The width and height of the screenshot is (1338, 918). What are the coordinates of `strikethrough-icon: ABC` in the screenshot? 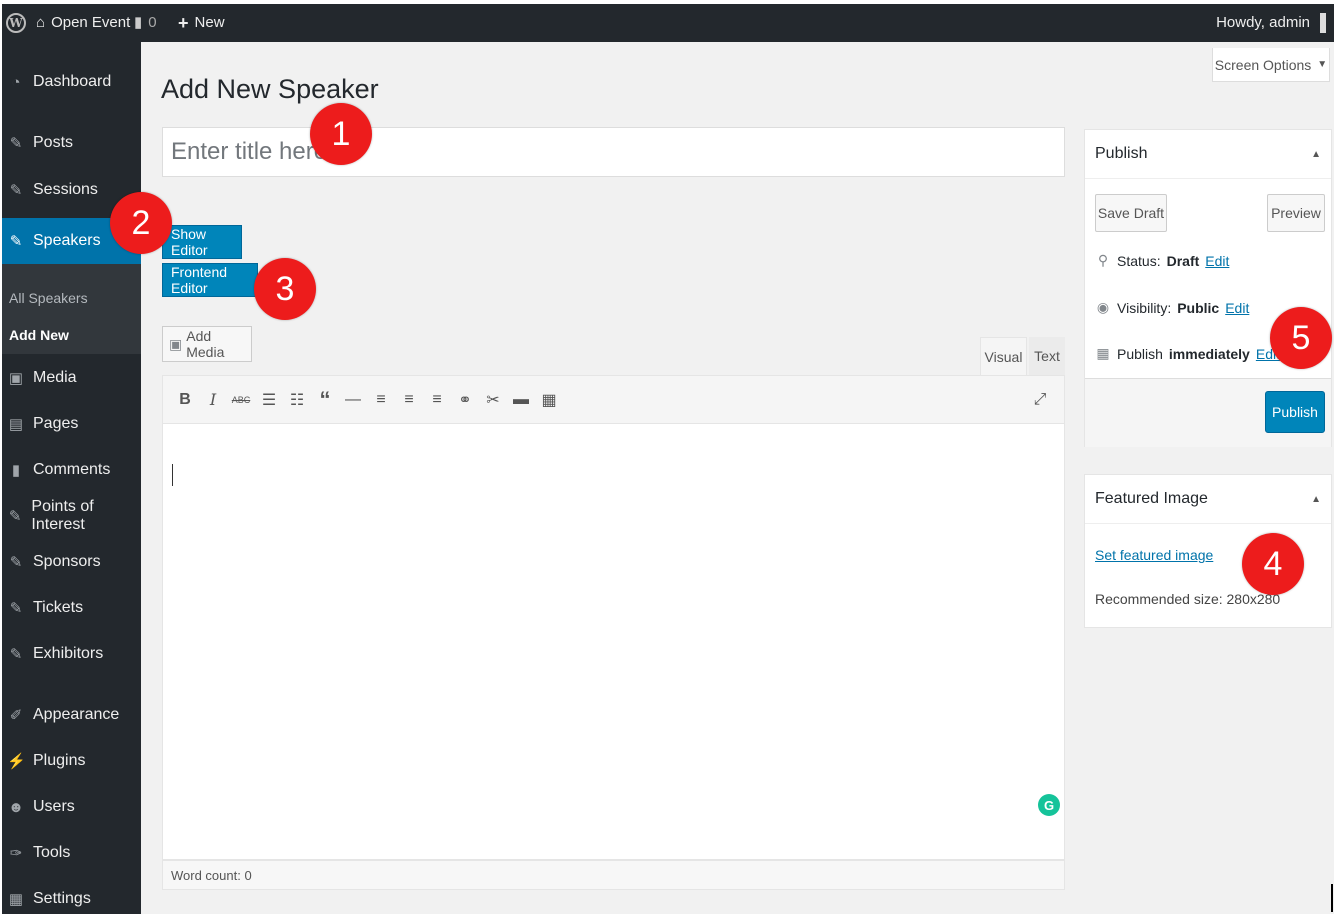 It's located at (241, 400).